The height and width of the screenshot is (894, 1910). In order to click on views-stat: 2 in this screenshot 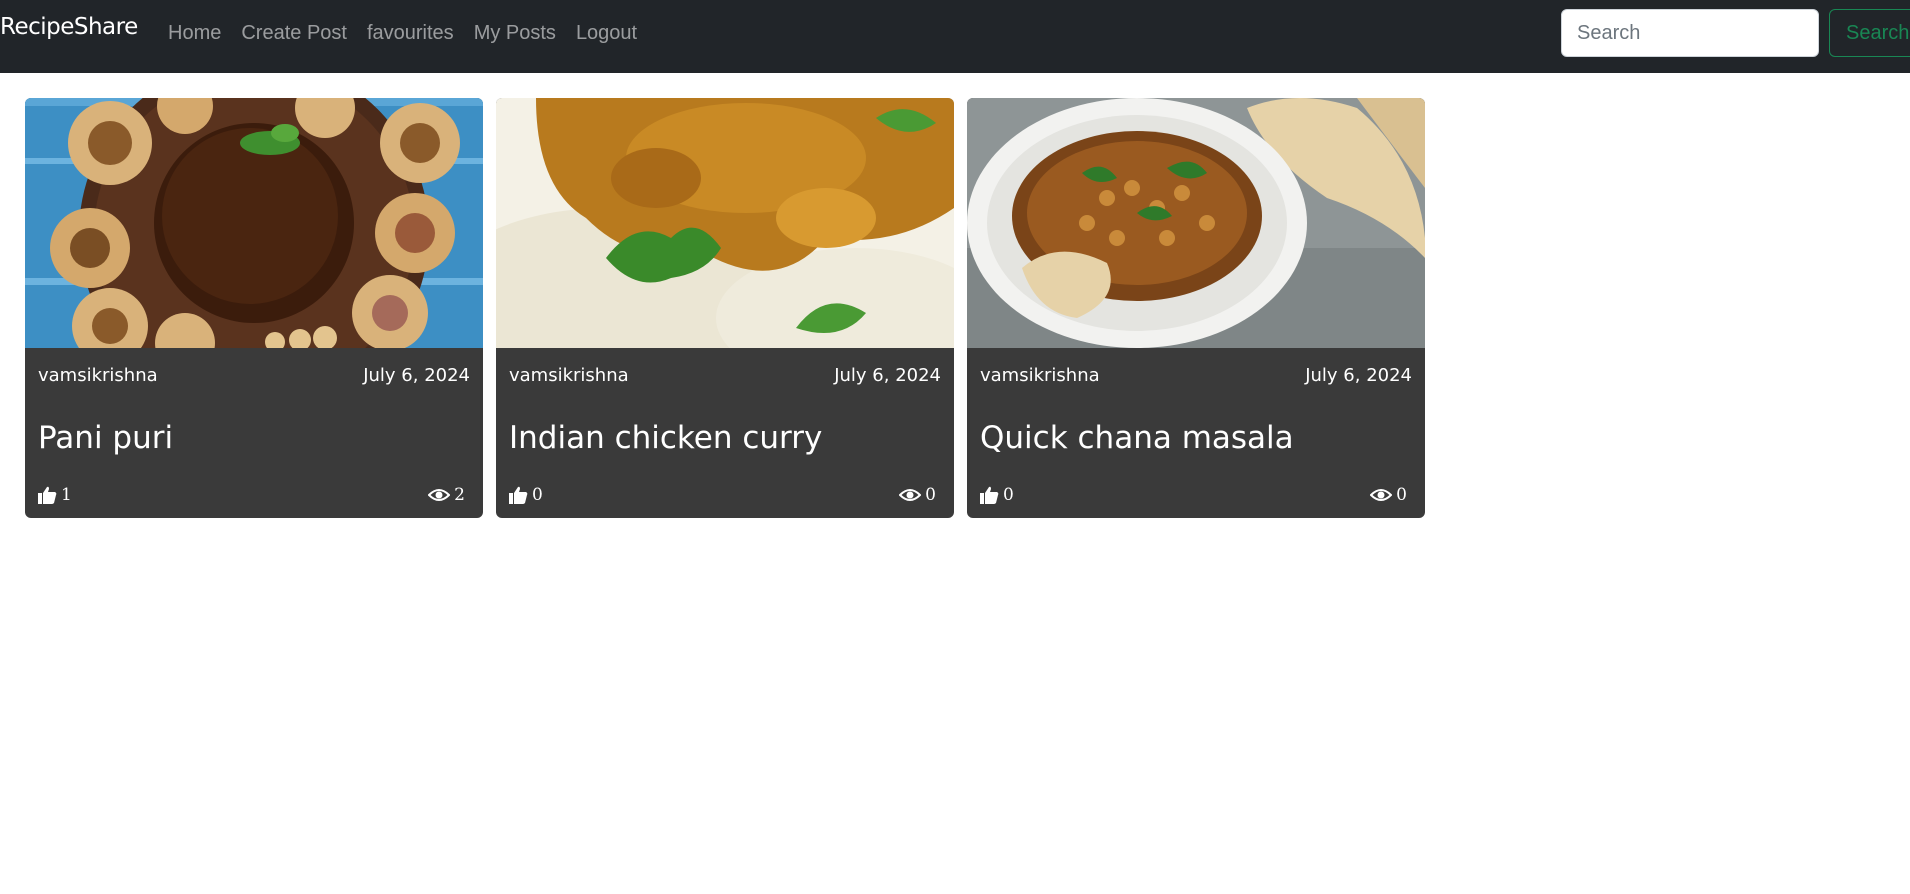, I will do `click(446, 495)`.